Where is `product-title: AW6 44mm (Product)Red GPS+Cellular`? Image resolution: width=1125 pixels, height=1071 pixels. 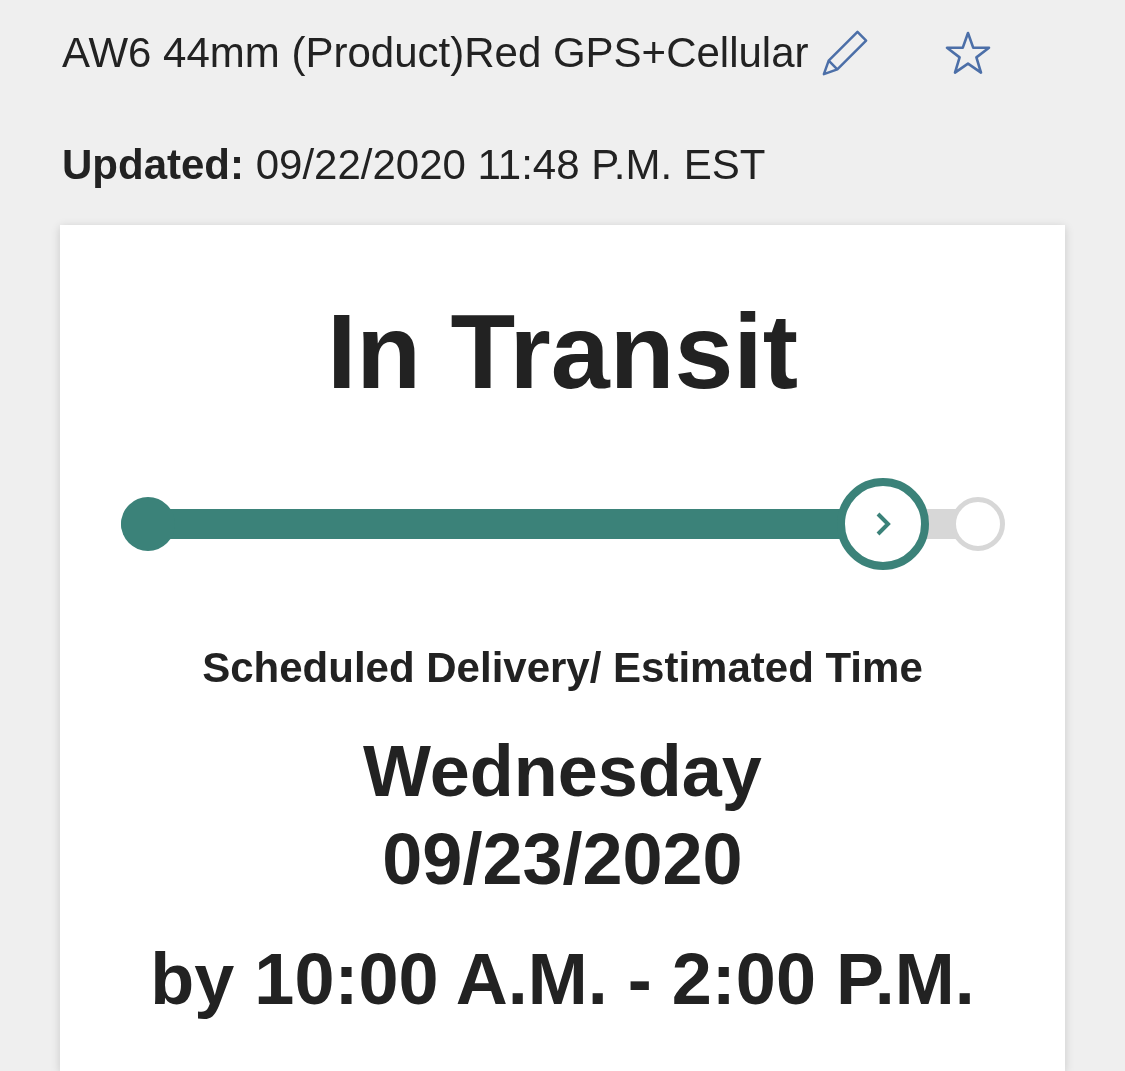
product-title: AW6 44mm (Product)Red GPS+Cellular is located at coordinates (435, 53).